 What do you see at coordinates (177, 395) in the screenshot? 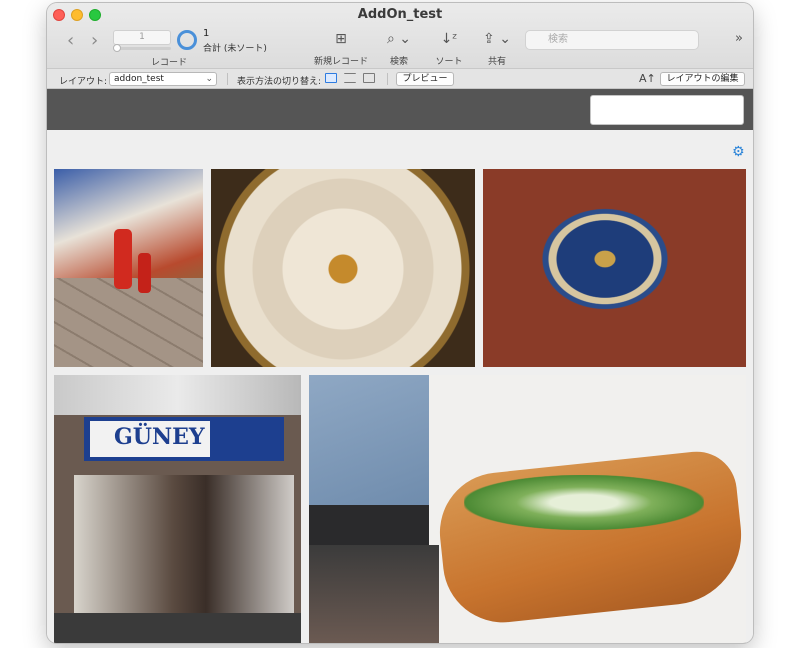
I see `photo-awning` at bounding box center [177, 395].